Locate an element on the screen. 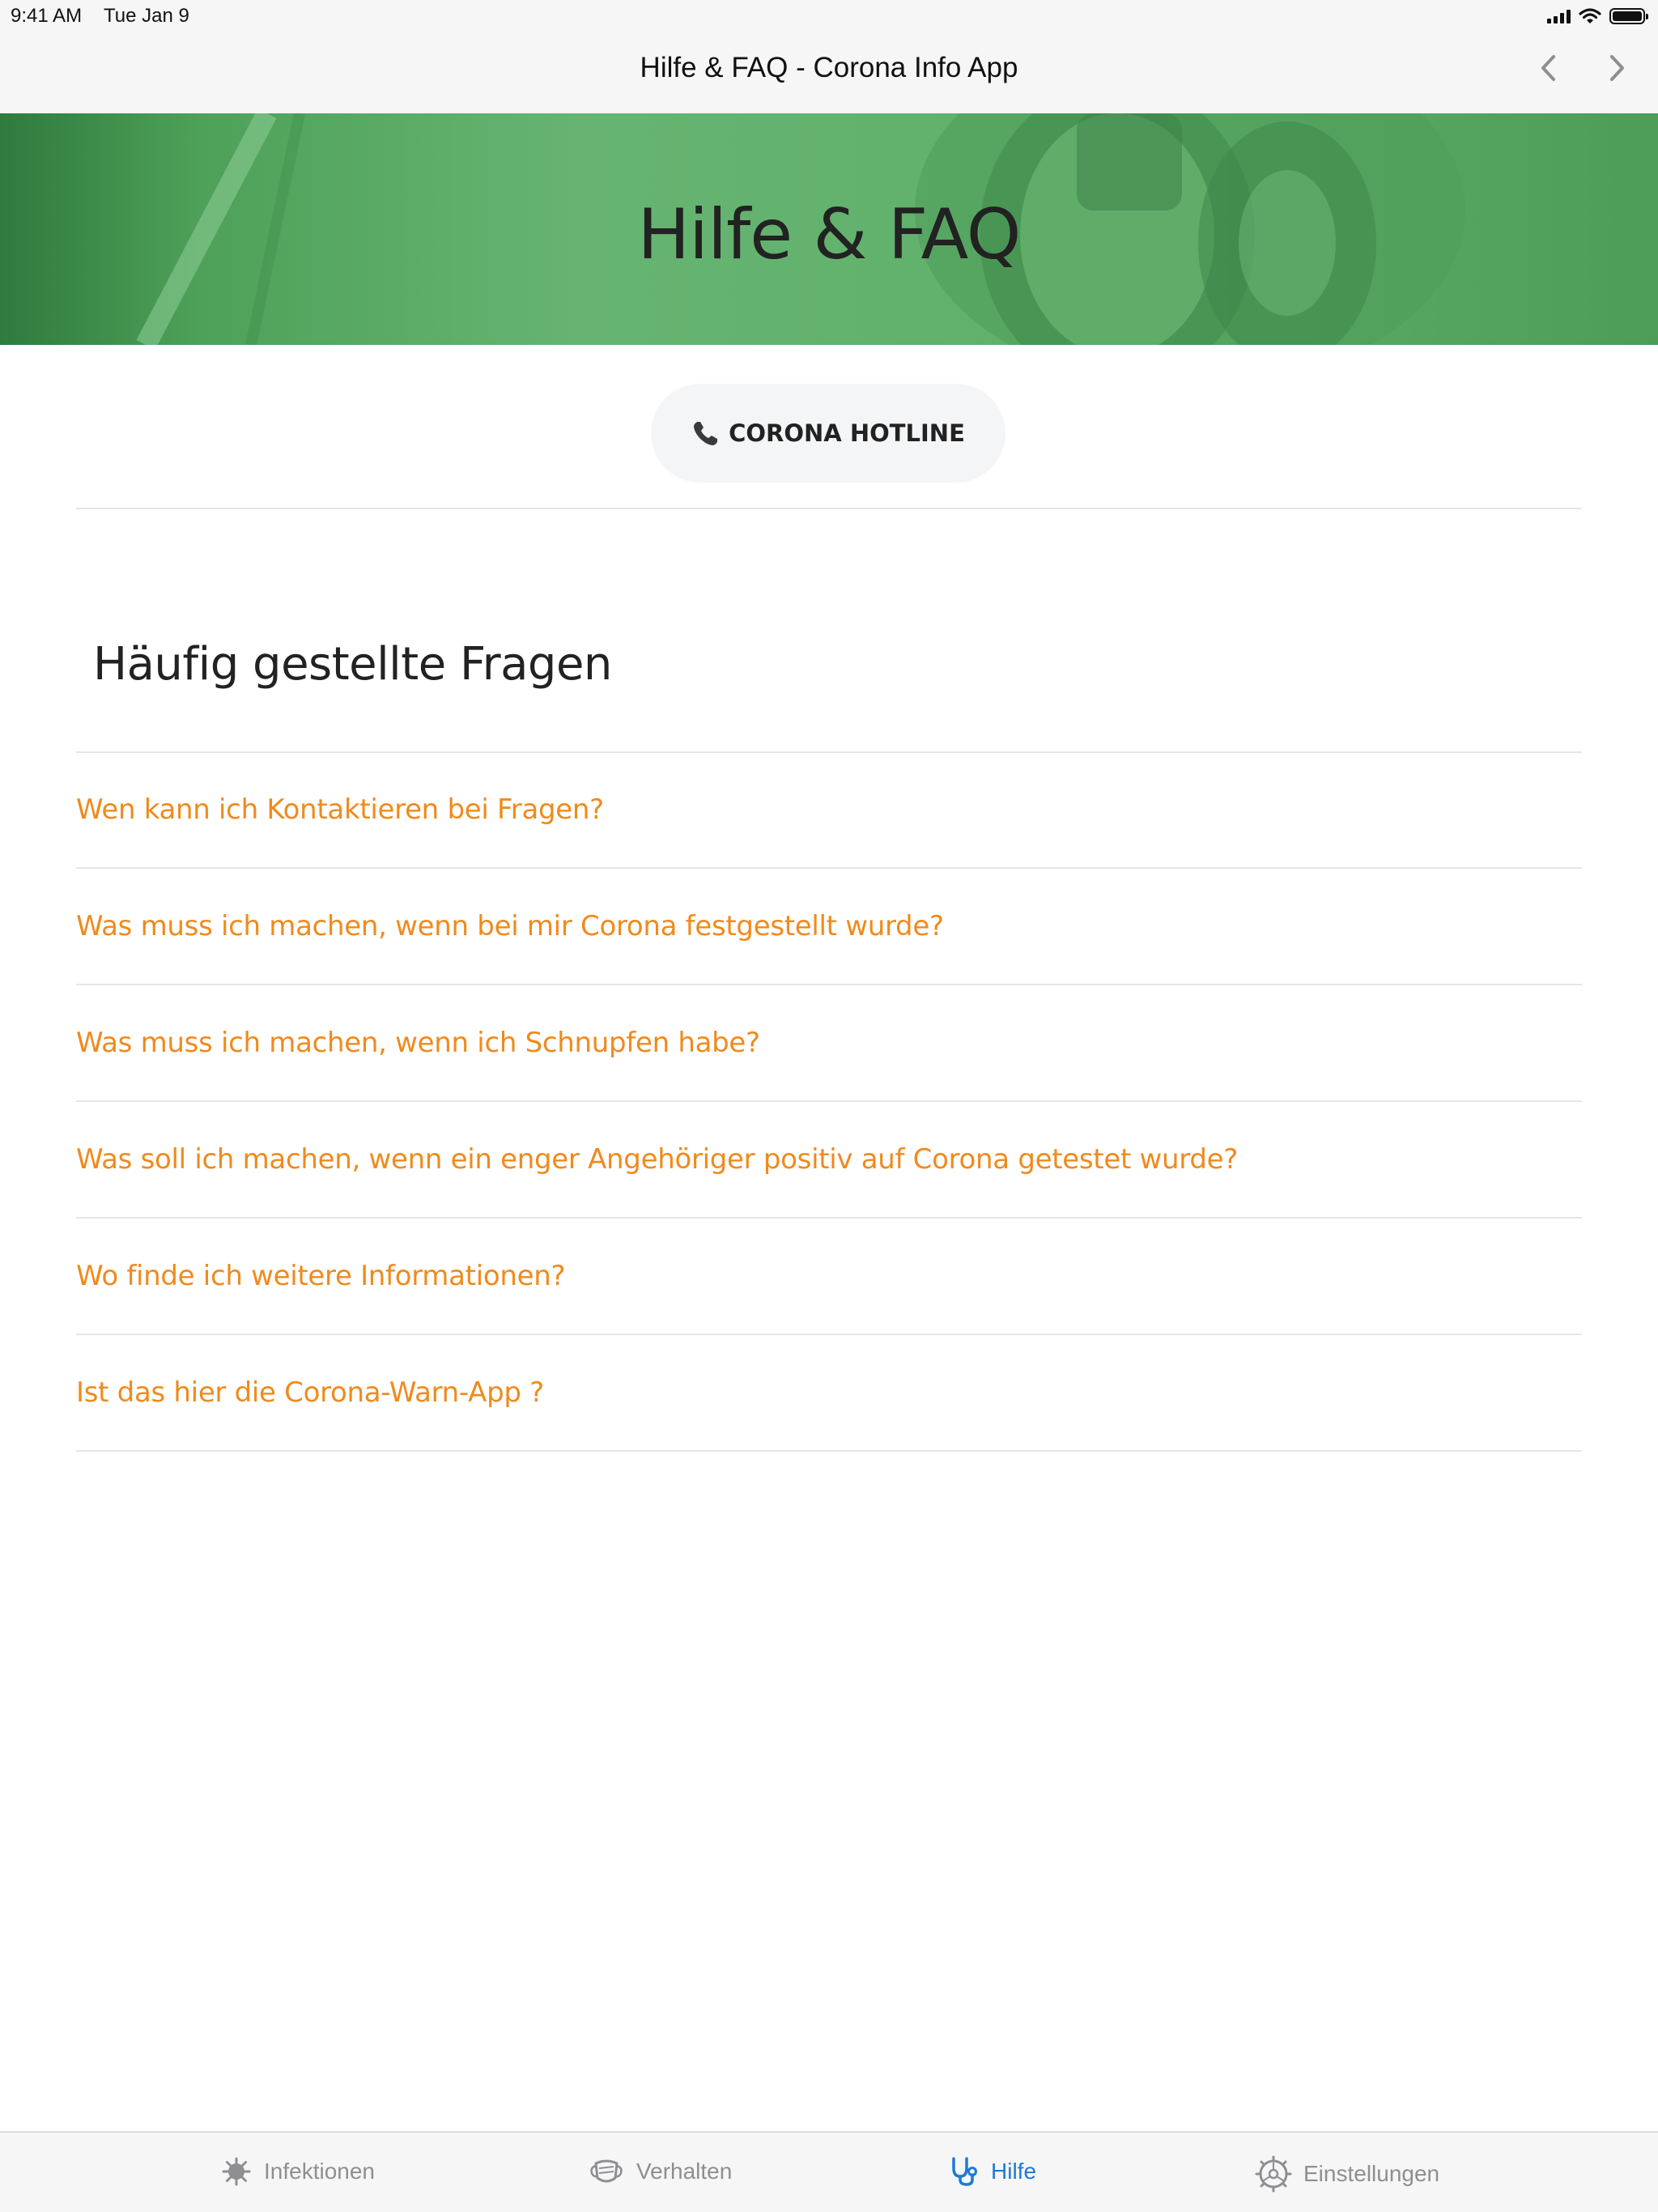 The height and width of the screenshot is (2212, 1658). tab-label: Einstellungen is located at coordinates (1371, 2173).